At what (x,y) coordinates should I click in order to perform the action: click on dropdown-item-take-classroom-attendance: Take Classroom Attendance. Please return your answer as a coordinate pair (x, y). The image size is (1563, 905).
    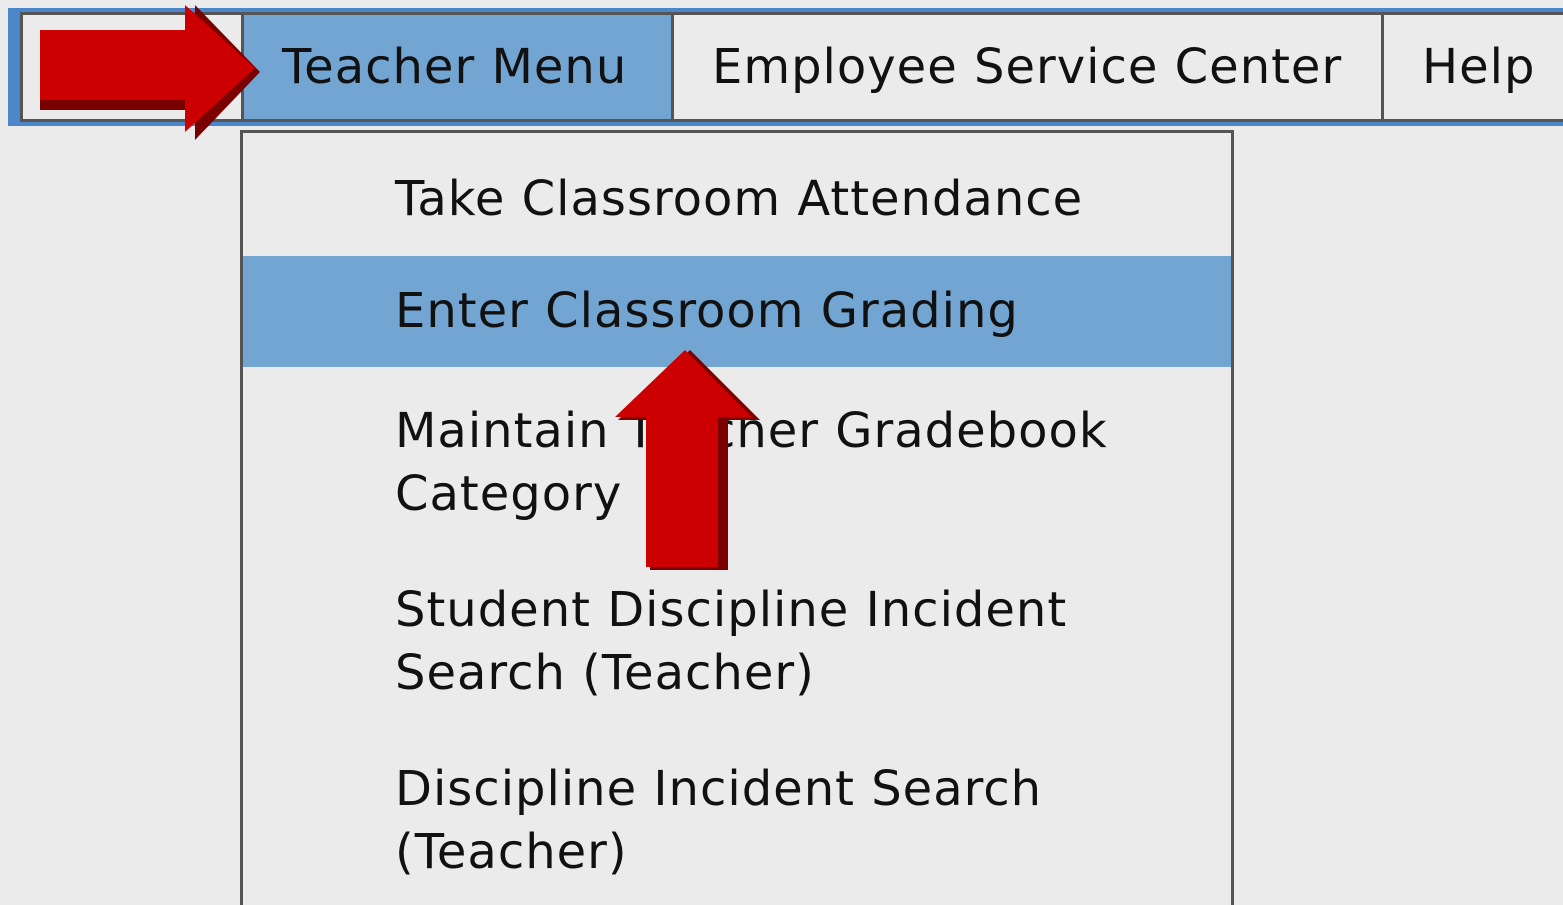
    Looking at the image, I should click on (737, 199).